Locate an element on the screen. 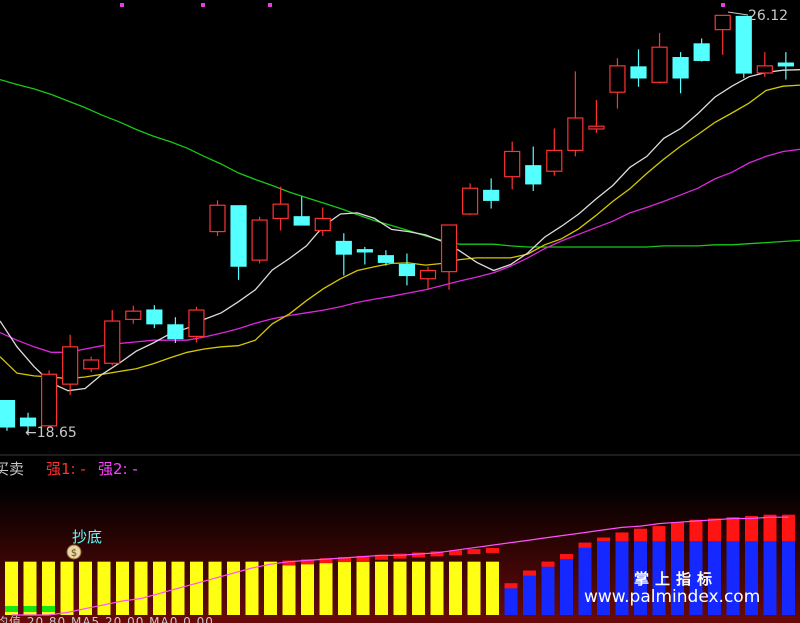  strong1-label: 强1: - is located at coordinates (66, 469).